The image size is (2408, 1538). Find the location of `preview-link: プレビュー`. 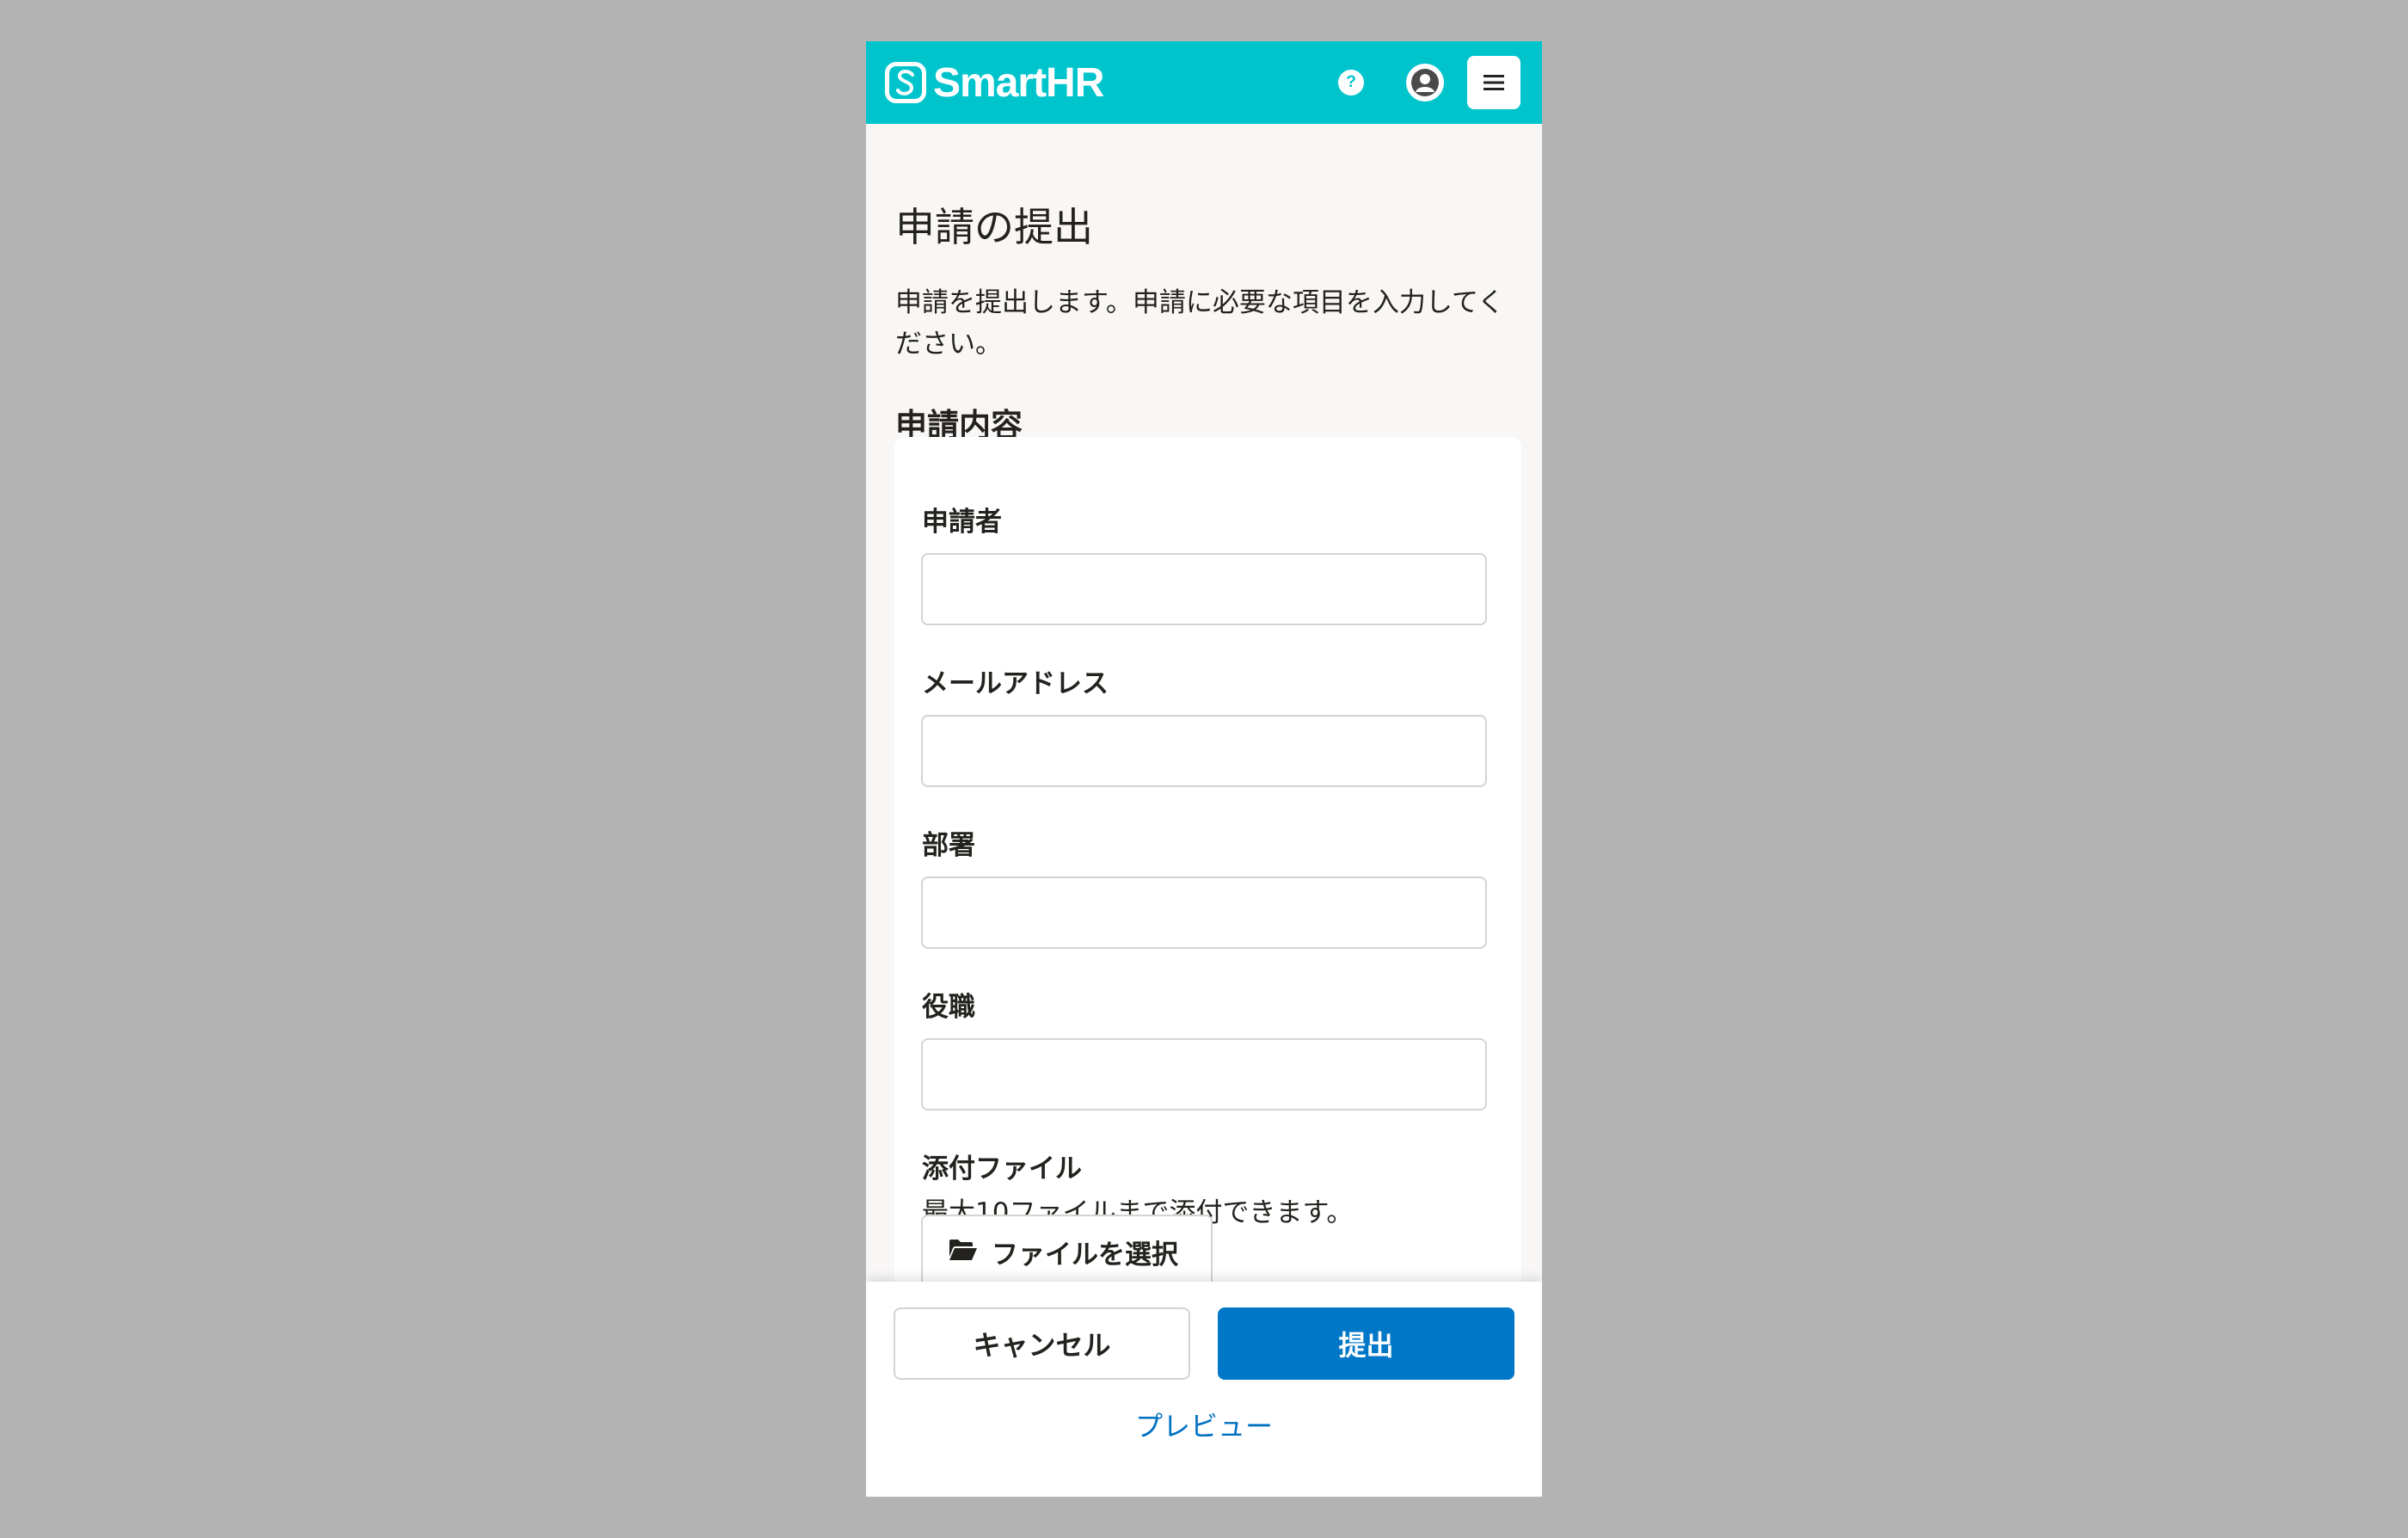

preview-link: プレビュー is located at coordinates (1204, 1424).